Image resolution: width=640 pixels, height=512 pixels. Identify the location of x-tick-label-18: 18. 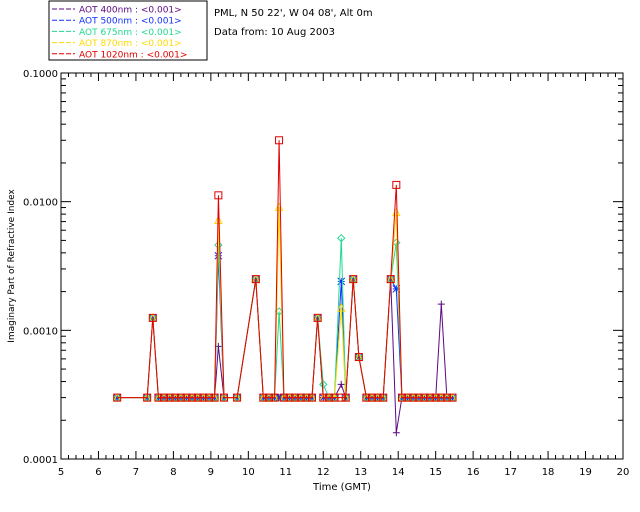
(548, 472).